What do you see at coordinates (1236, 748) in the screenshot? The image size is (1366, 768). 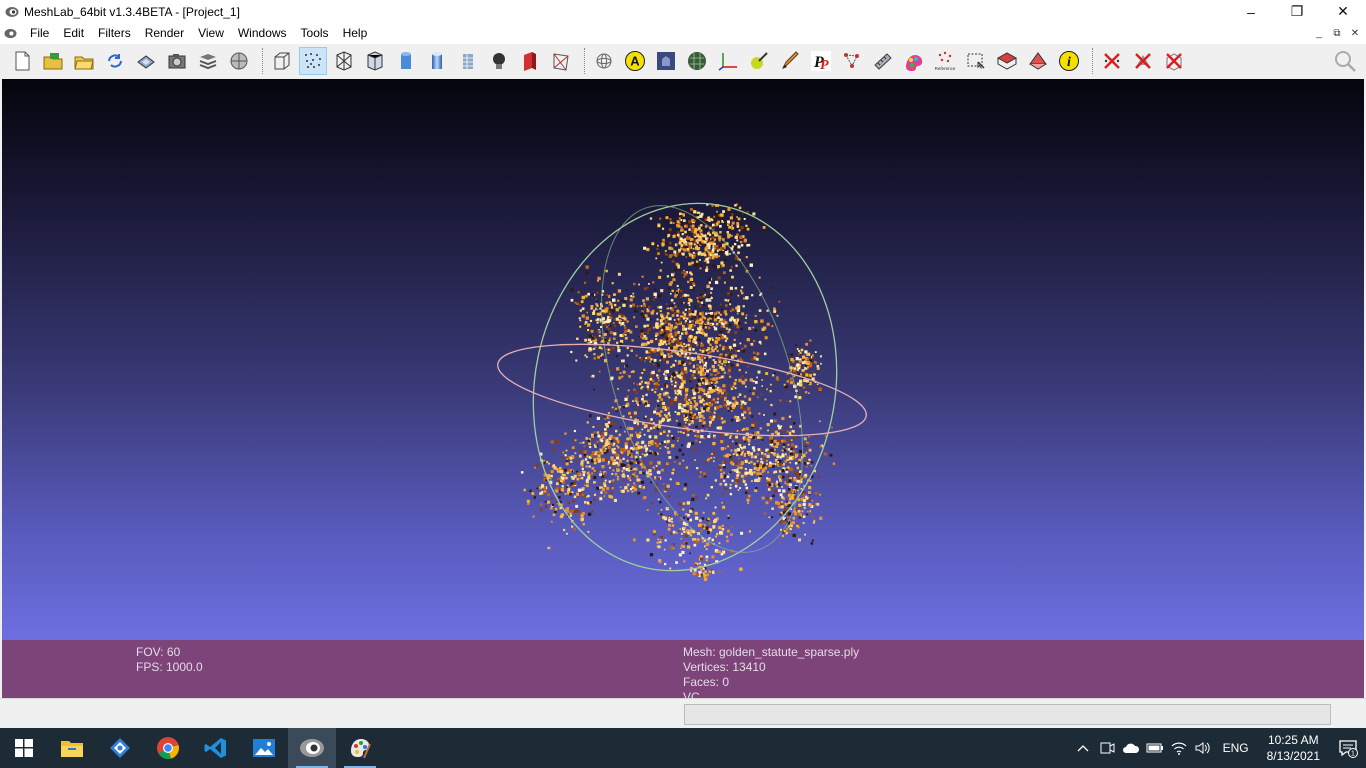 I see `language-indicator: ENG` at bounding box center [1236, 748].